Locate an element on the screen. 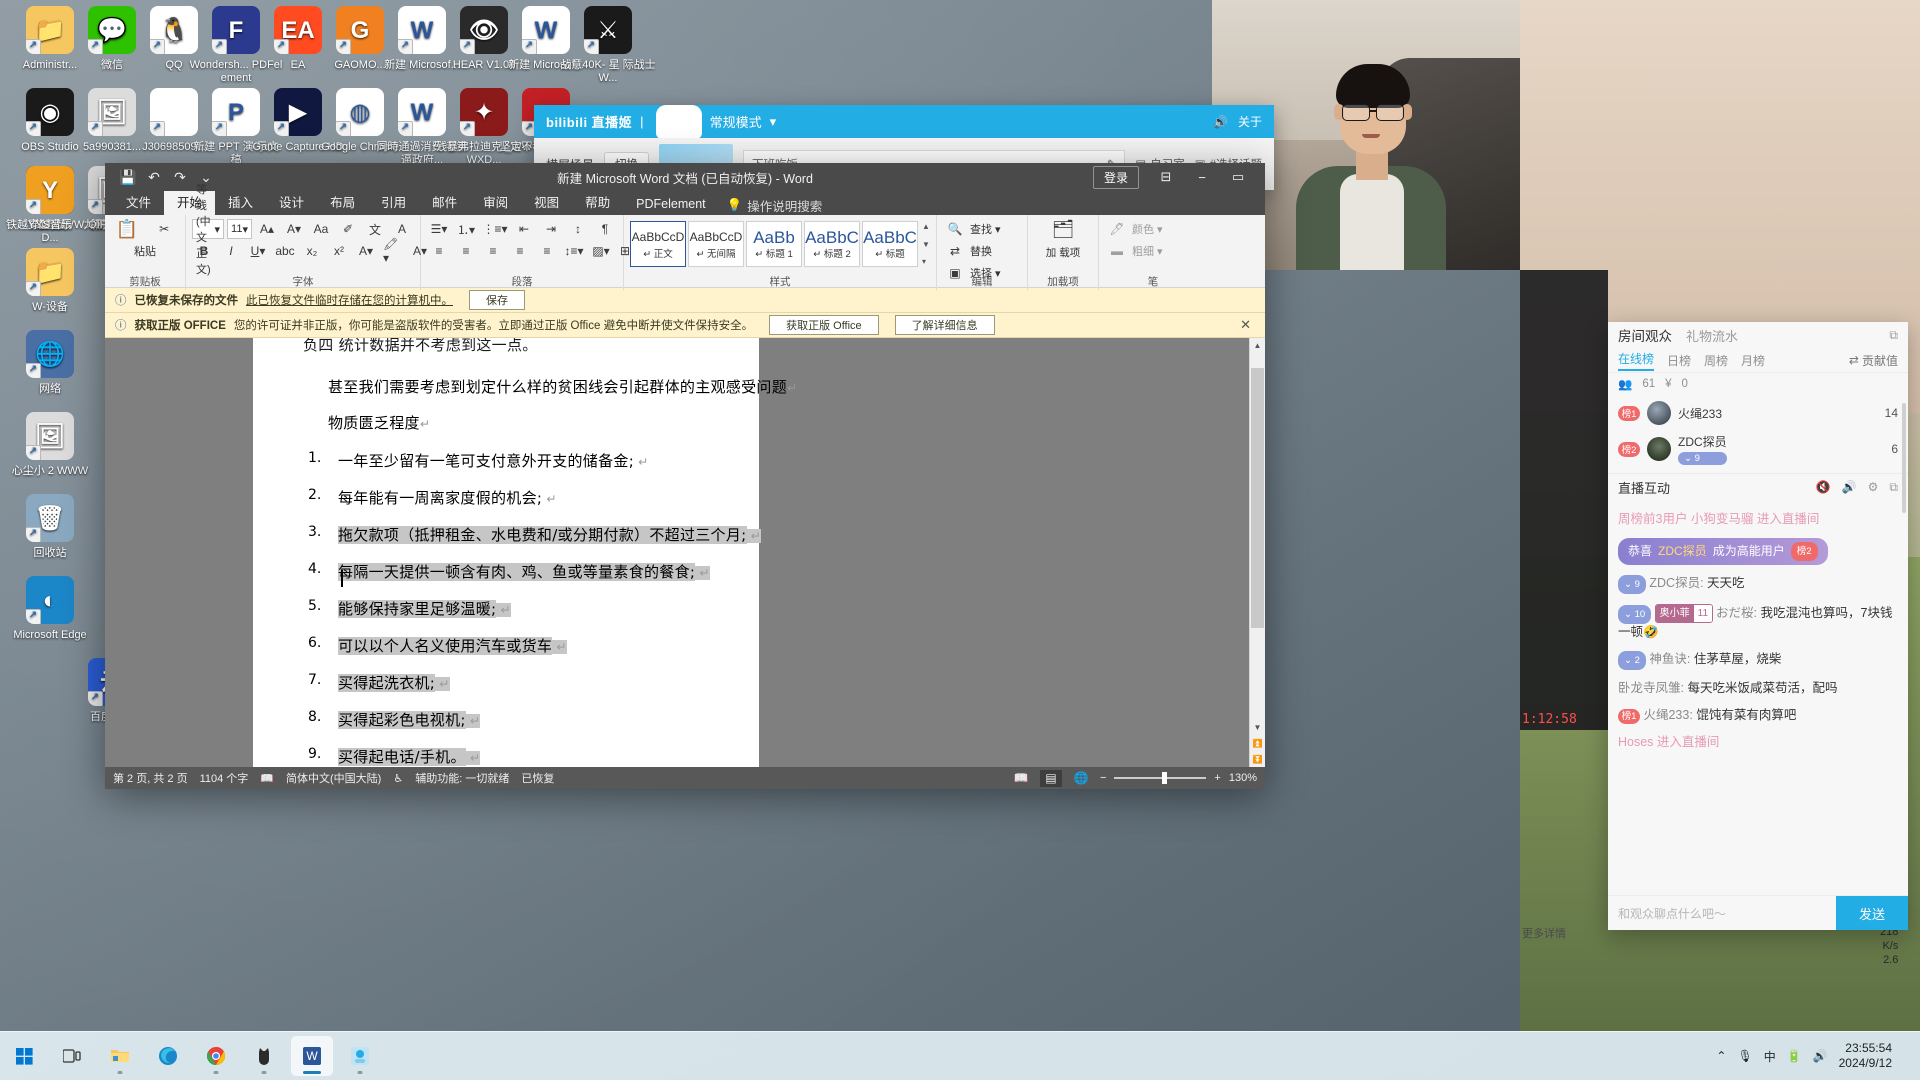 This screenshot has height=1080, width=1920. rank-name-2: ZDC探员 is located at coordinates (1702, 441).